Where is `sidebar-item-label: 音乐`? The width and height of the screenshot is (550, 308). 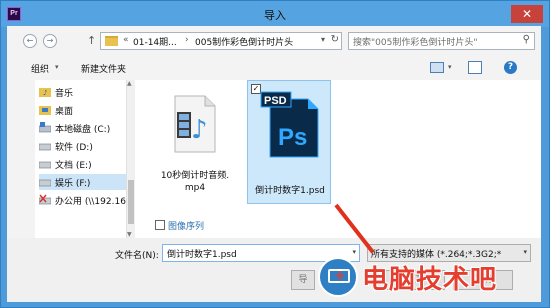 sidebar-item-label: 音乐 is located at coordinates (64, 94).